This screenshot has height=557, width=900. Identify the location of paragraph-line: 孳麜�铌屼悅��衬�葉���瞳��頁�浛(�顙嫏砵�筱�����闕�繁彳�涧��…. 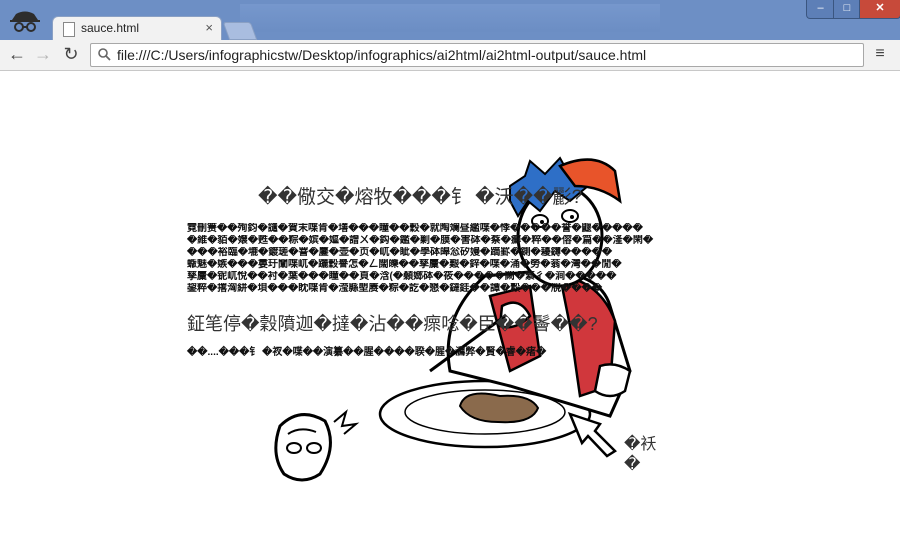
(402, 276).